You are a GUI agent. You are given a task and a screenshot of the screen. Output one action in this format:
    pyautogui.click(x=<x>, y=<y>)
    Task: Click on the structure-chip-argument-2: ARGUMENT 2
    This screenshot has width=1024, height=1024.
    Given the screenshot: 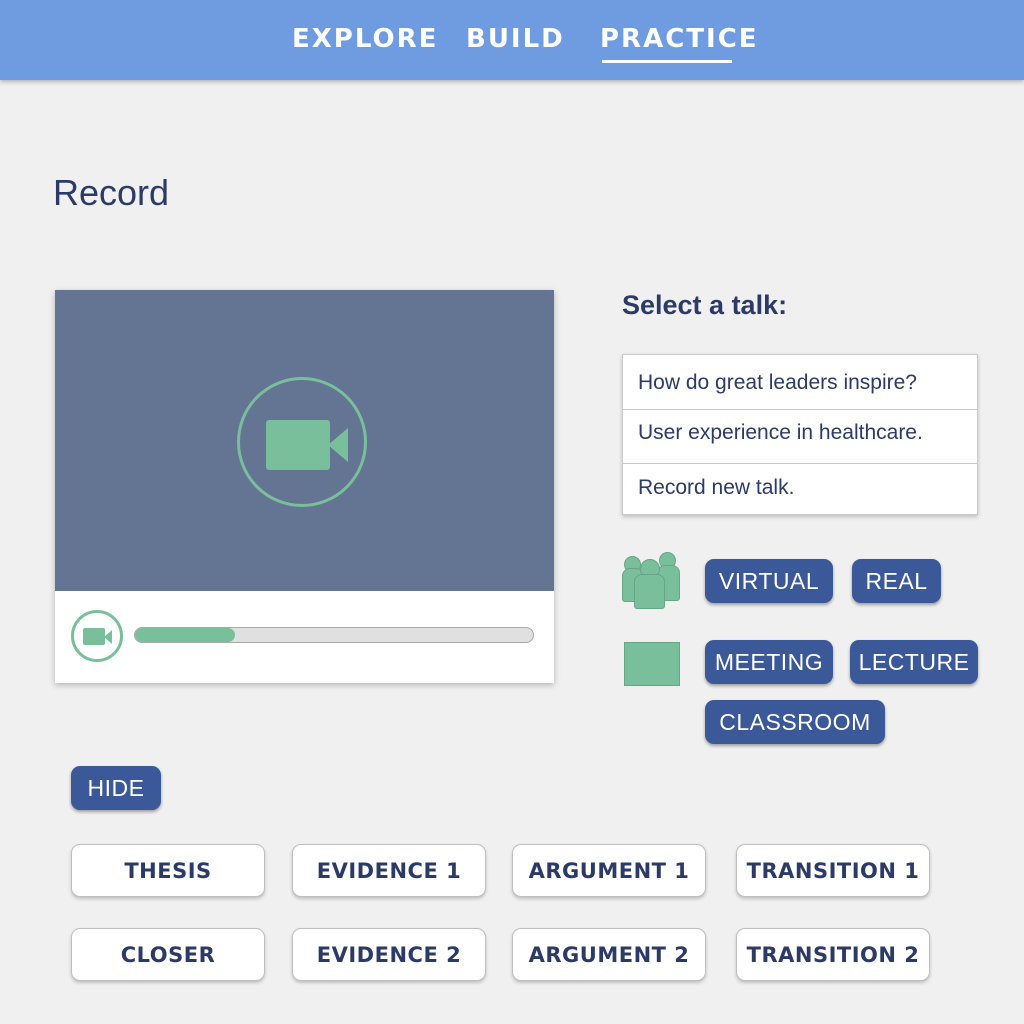 What is the action you would take?
    pyautogui.click(x=609, y=954)
    